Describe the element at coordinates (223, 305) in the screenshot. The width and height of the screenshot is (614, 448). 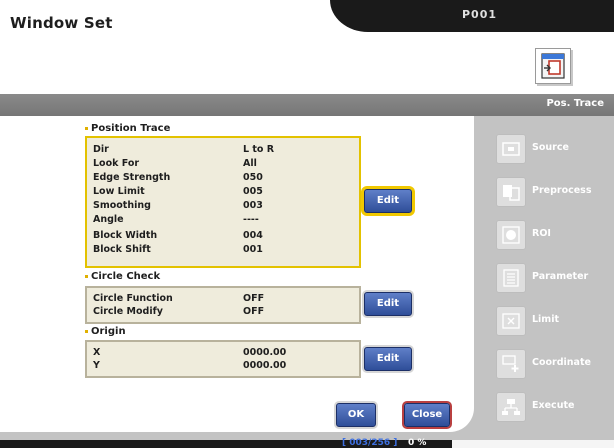
I see `circle-check-box: Circle Function OFF Circle Modify OFF` at that location.